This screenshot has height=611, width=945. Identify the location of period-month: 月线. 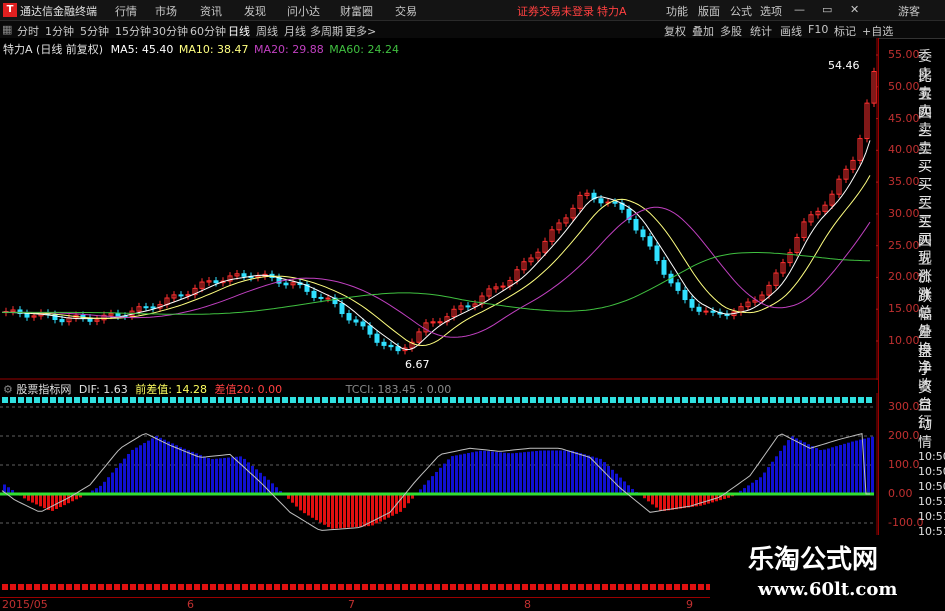
(295, 31).